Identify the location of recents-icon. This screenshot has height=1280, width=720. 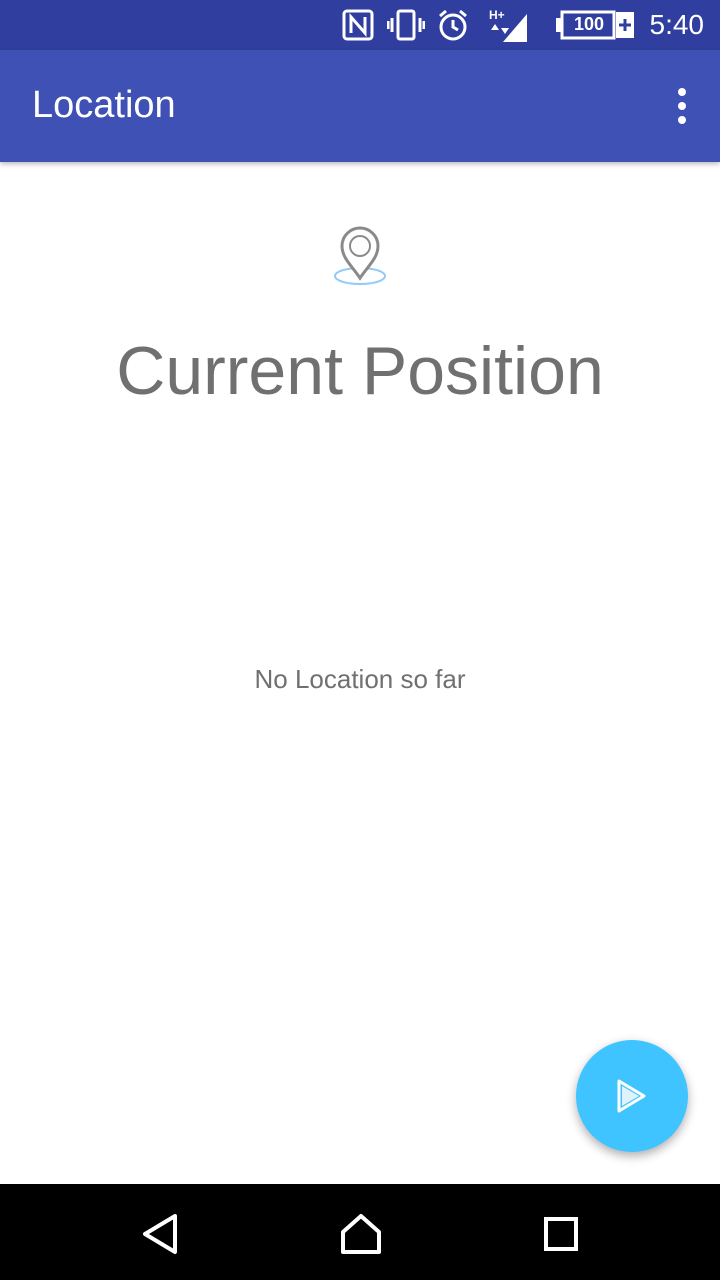
(561, 1234).